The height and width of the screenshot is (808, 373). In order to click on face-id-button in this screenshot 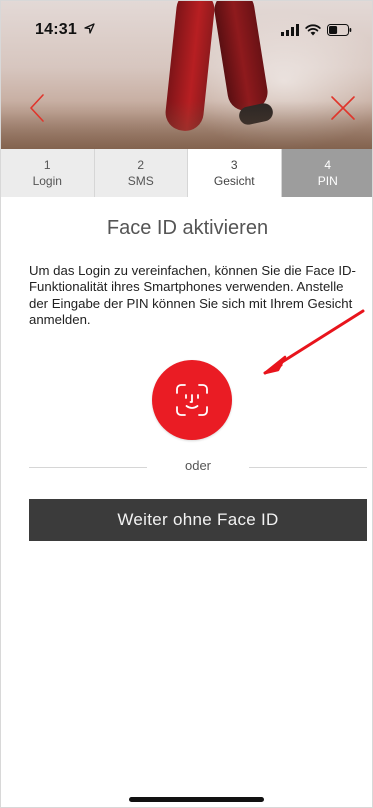, I will do `click(192, 400)`.